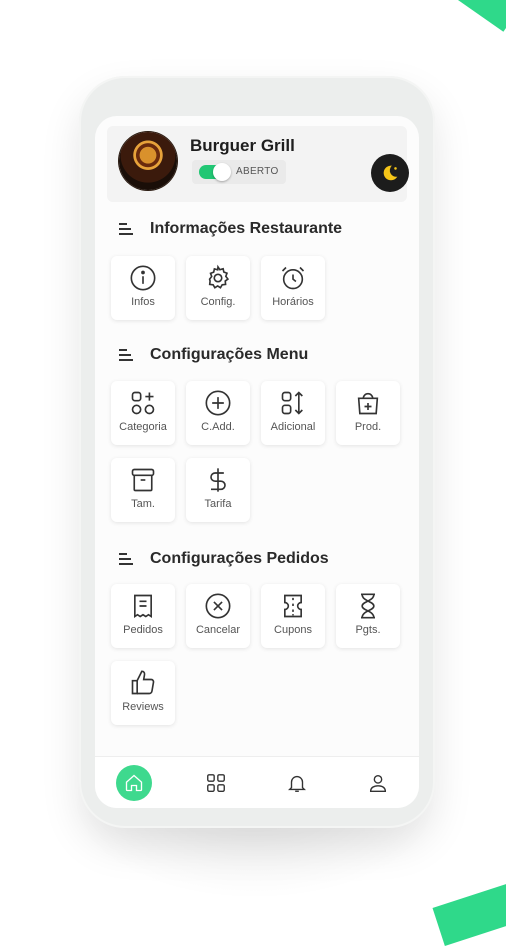 Image resolution: width=506 pixels, height=946 pixels. I want to click on card-label: Tarifa, so click(218, 504).